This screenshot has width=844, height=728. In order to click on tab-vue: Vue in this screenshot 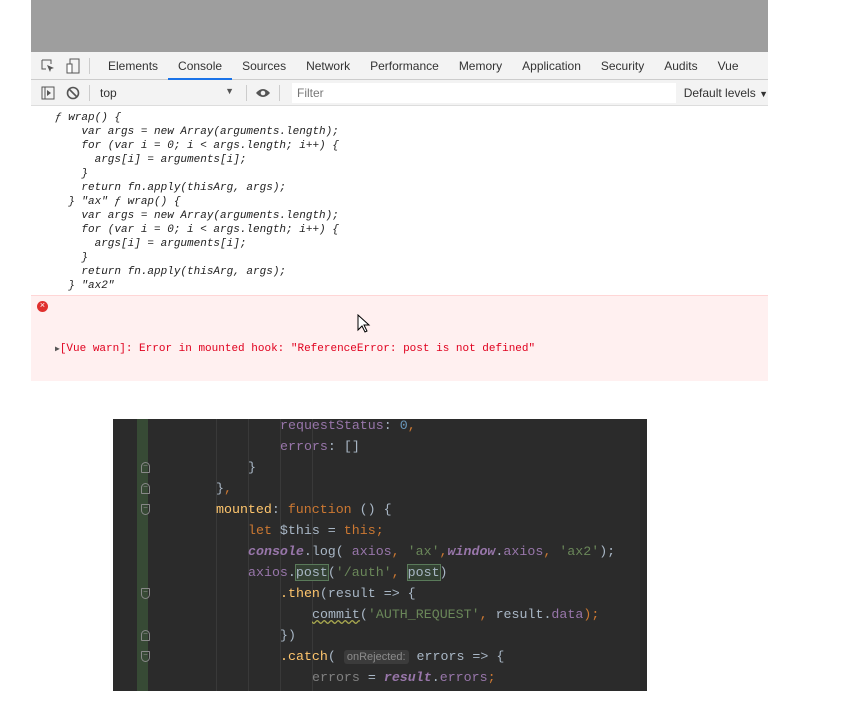, I will do `click(728, 66)`.